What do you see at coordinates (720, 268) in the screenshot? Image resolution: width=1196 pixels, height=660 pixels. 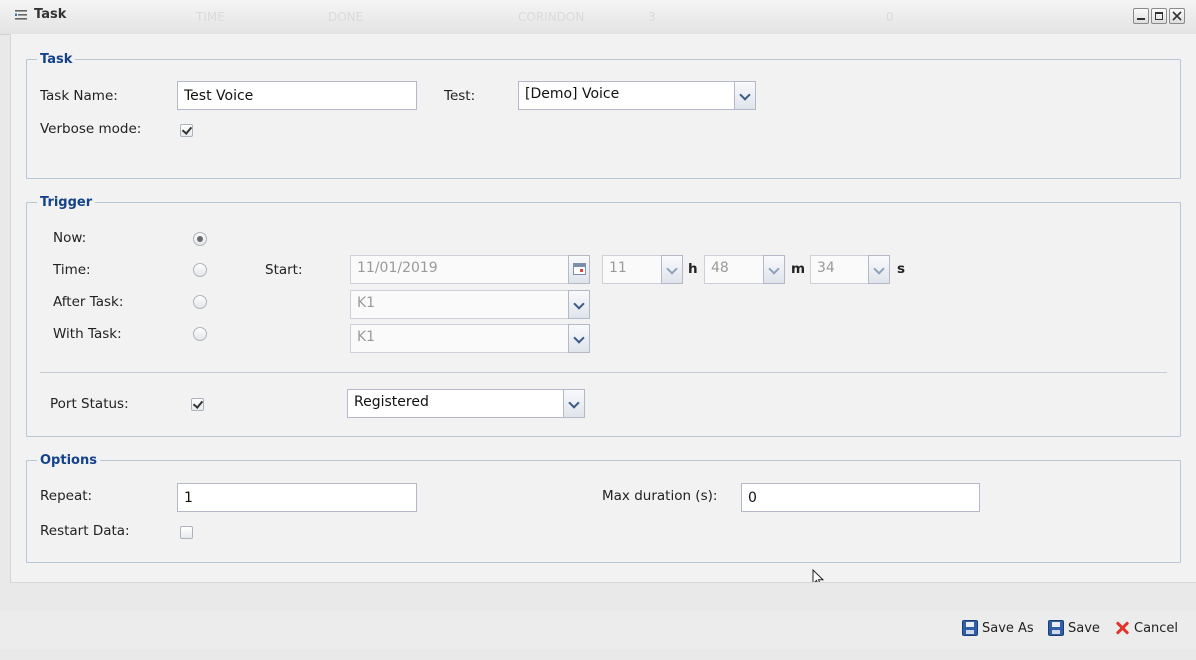 I see `start-minute-value: 48` at bounding box center [720, 268].